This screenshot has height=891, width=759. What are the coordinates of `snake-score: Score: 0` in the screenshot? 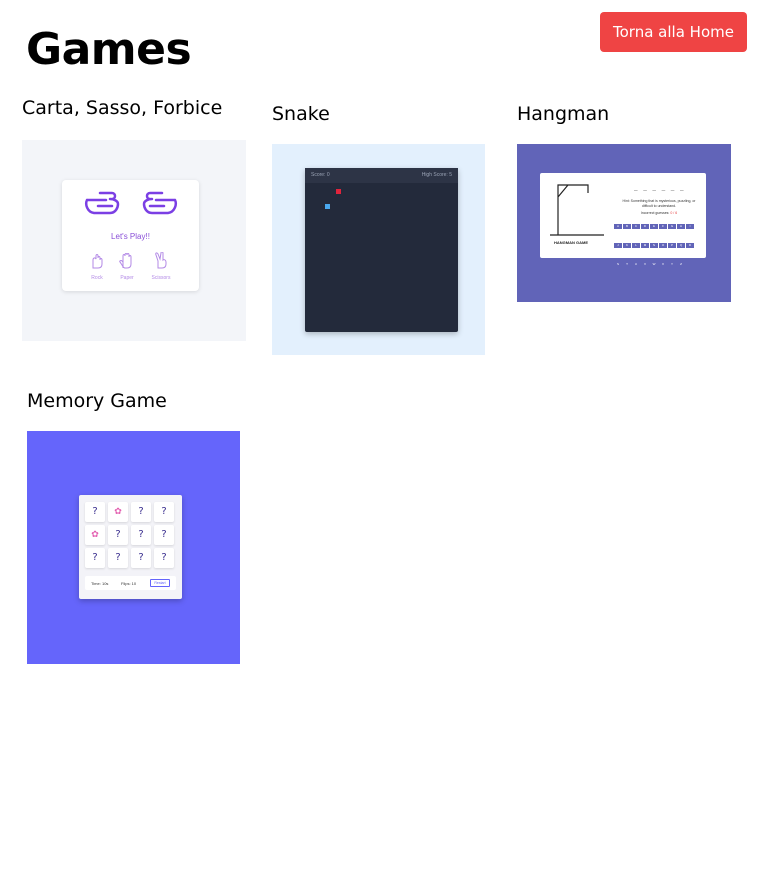 It's located at (320, 175).